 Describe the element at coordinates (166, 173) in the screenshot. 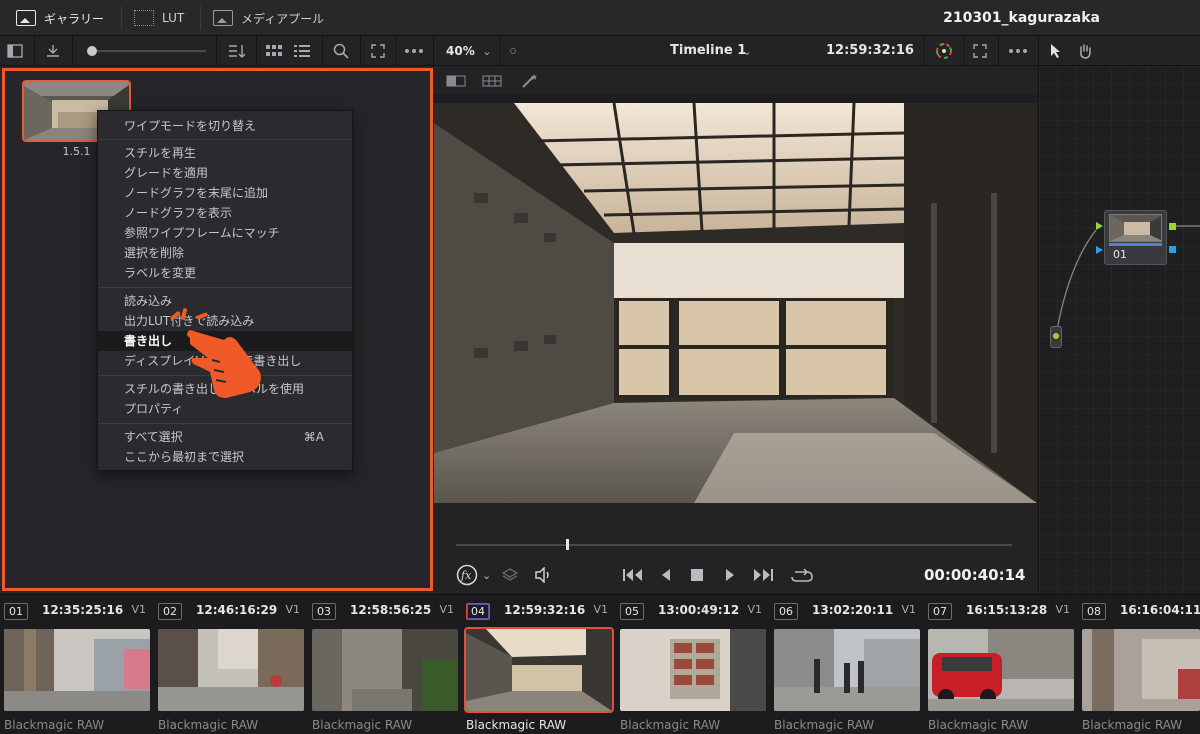

I see `menu-item-label: グレードを適用` at that location.